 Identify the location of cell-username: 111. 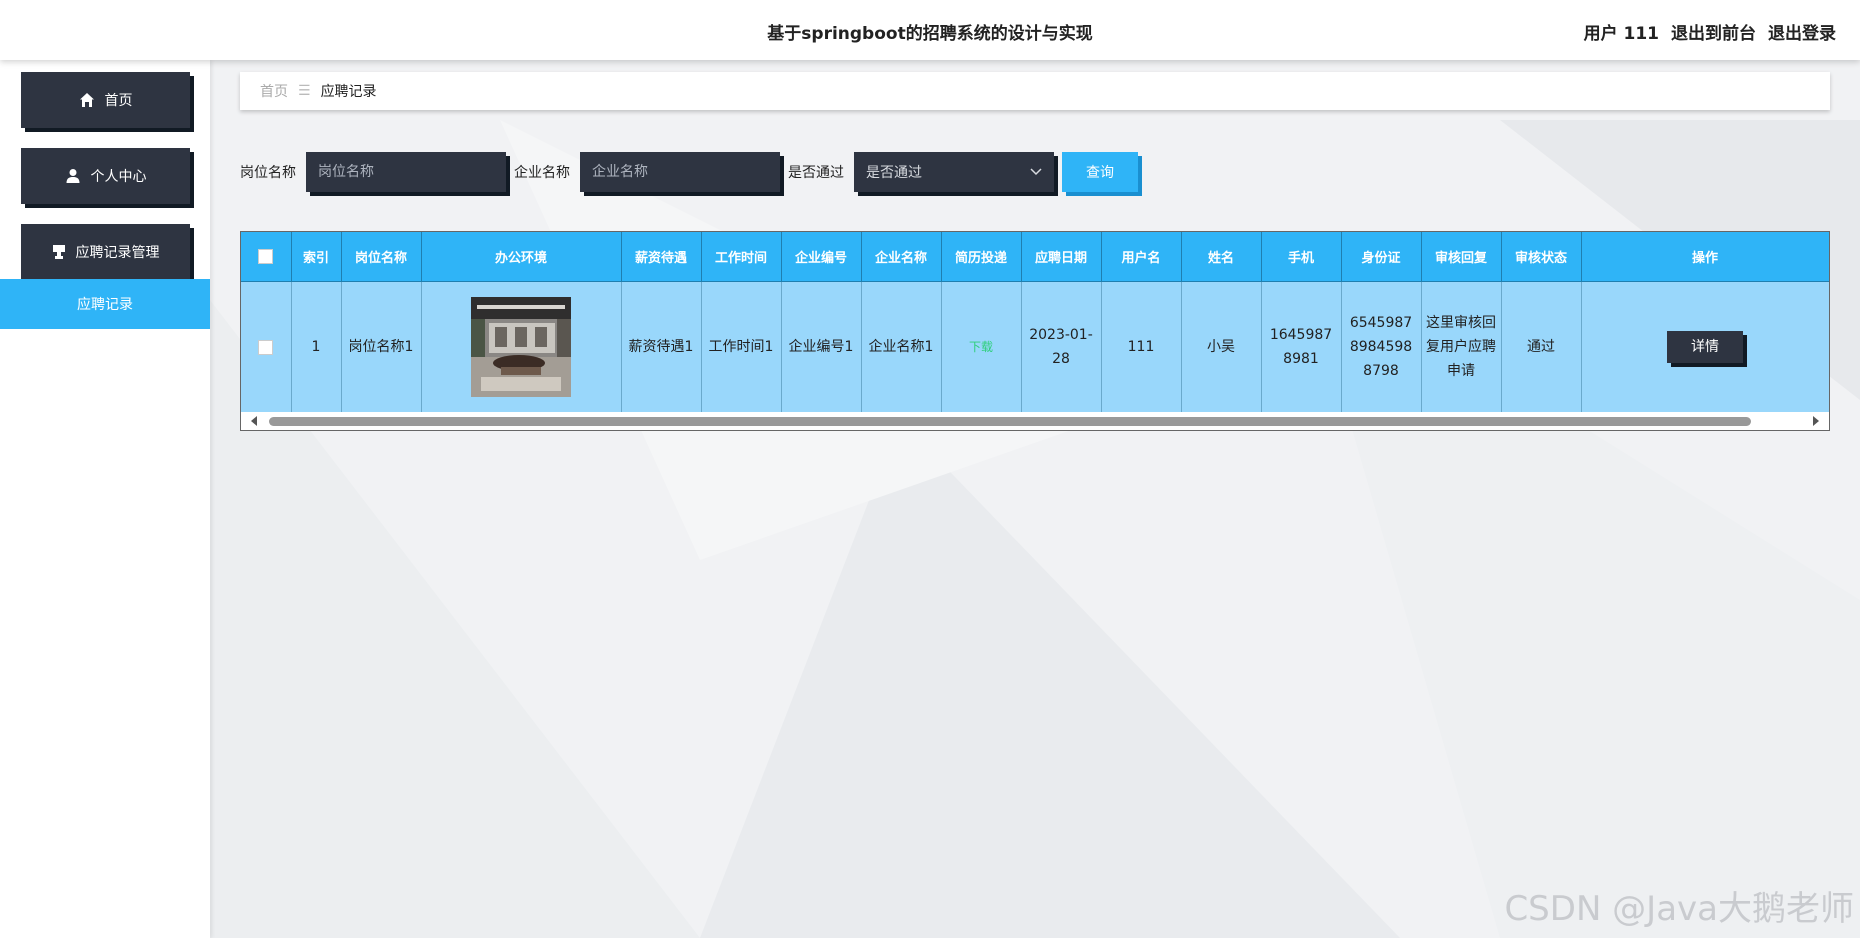
(1141, 346).